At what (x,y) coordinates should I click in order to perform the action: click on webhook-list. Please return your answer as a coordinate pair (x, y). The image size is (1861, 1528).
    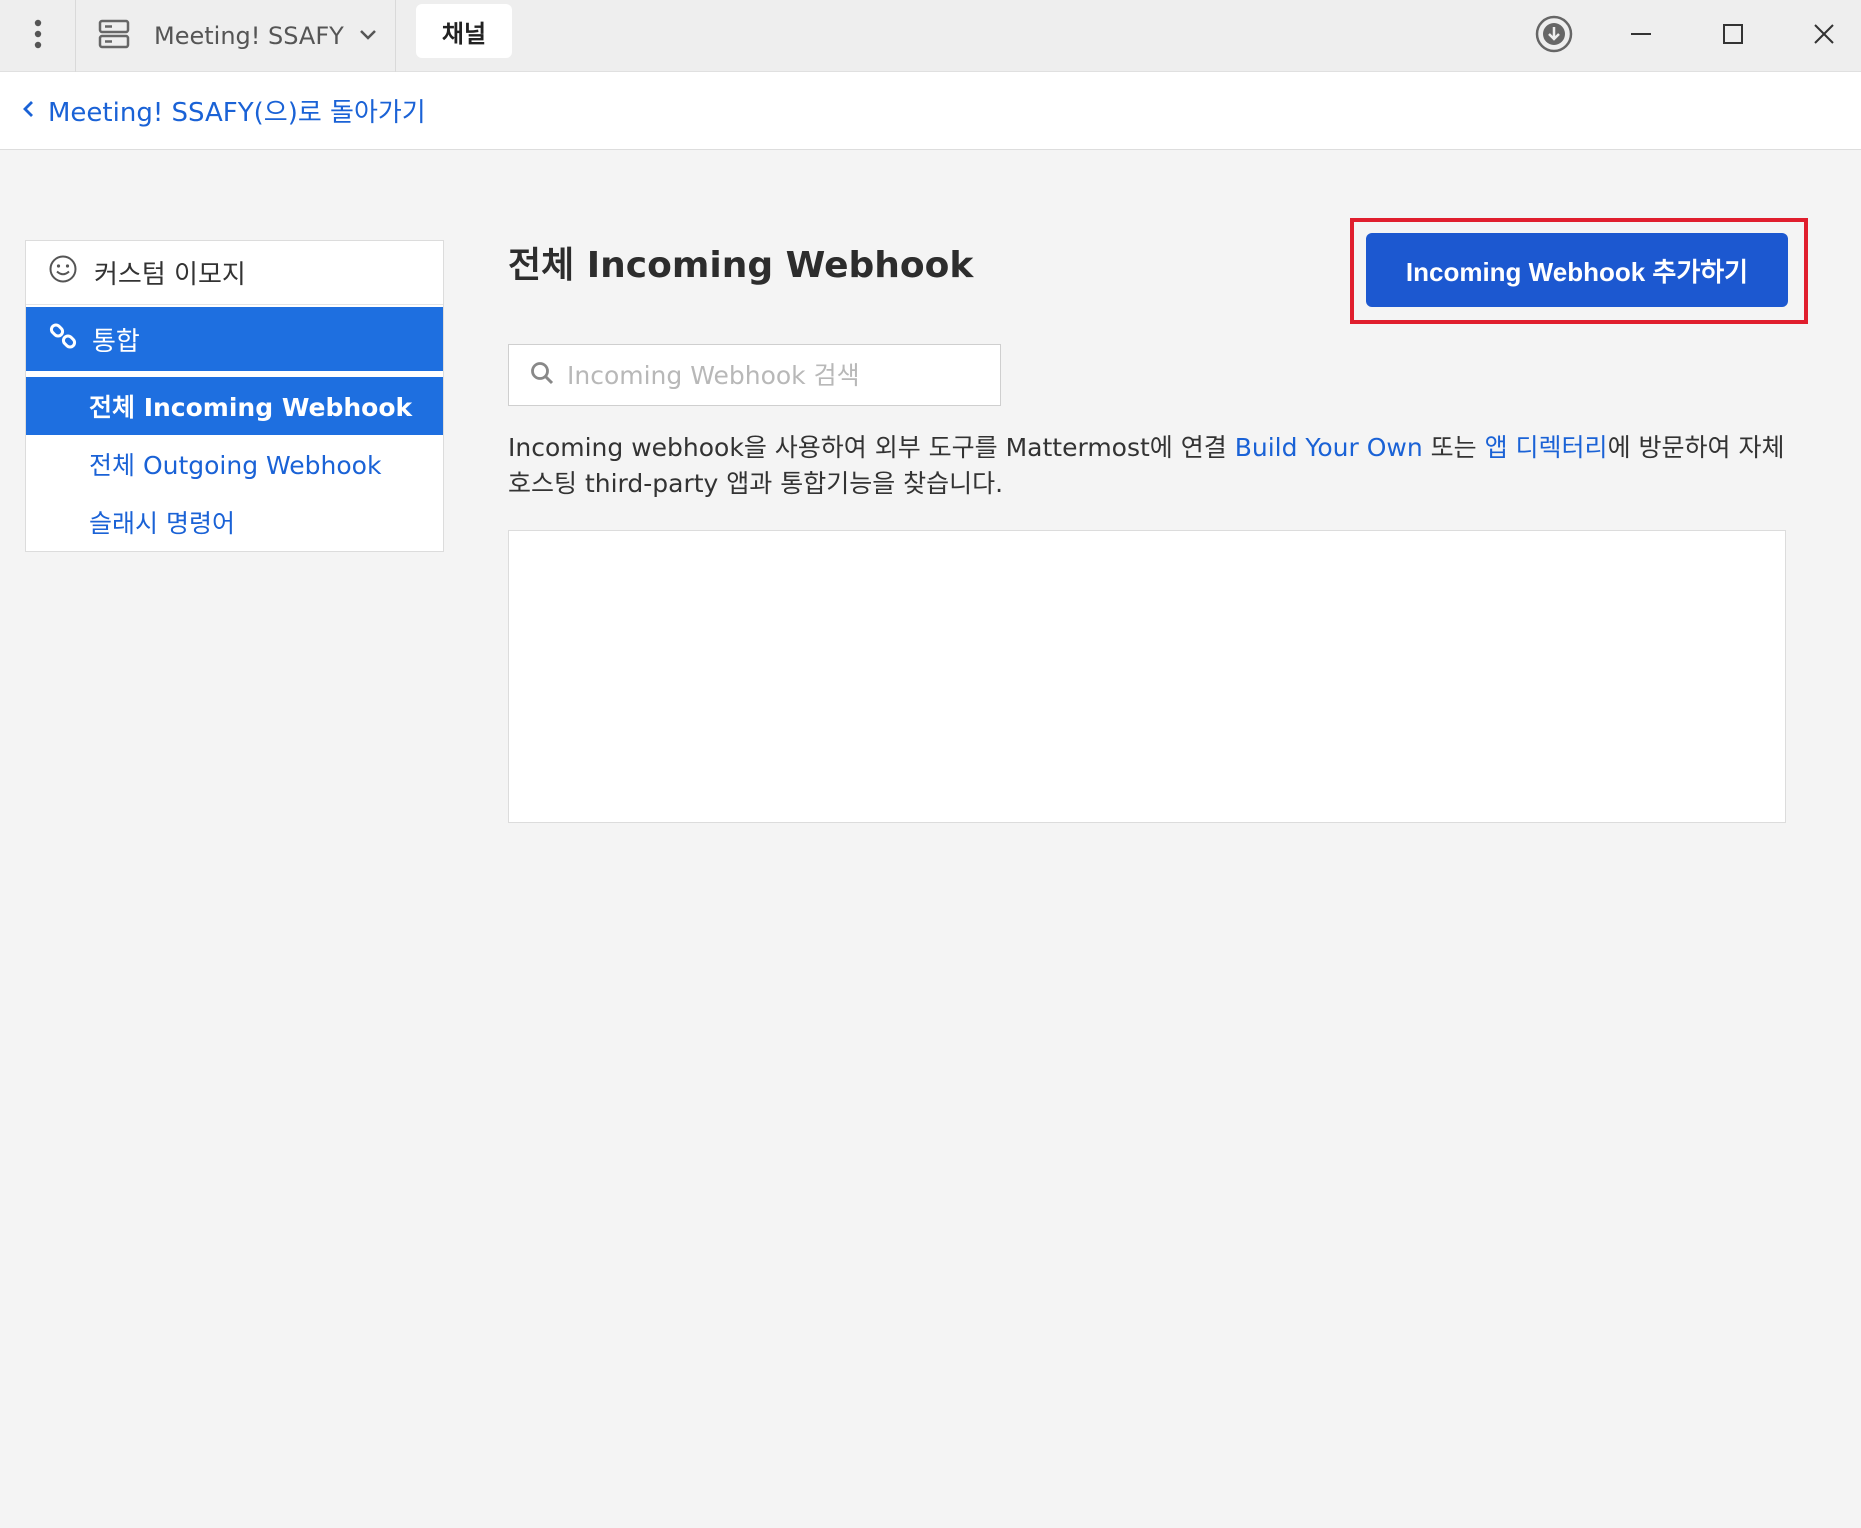
    Looking at the image, I should click on (1147, 676).